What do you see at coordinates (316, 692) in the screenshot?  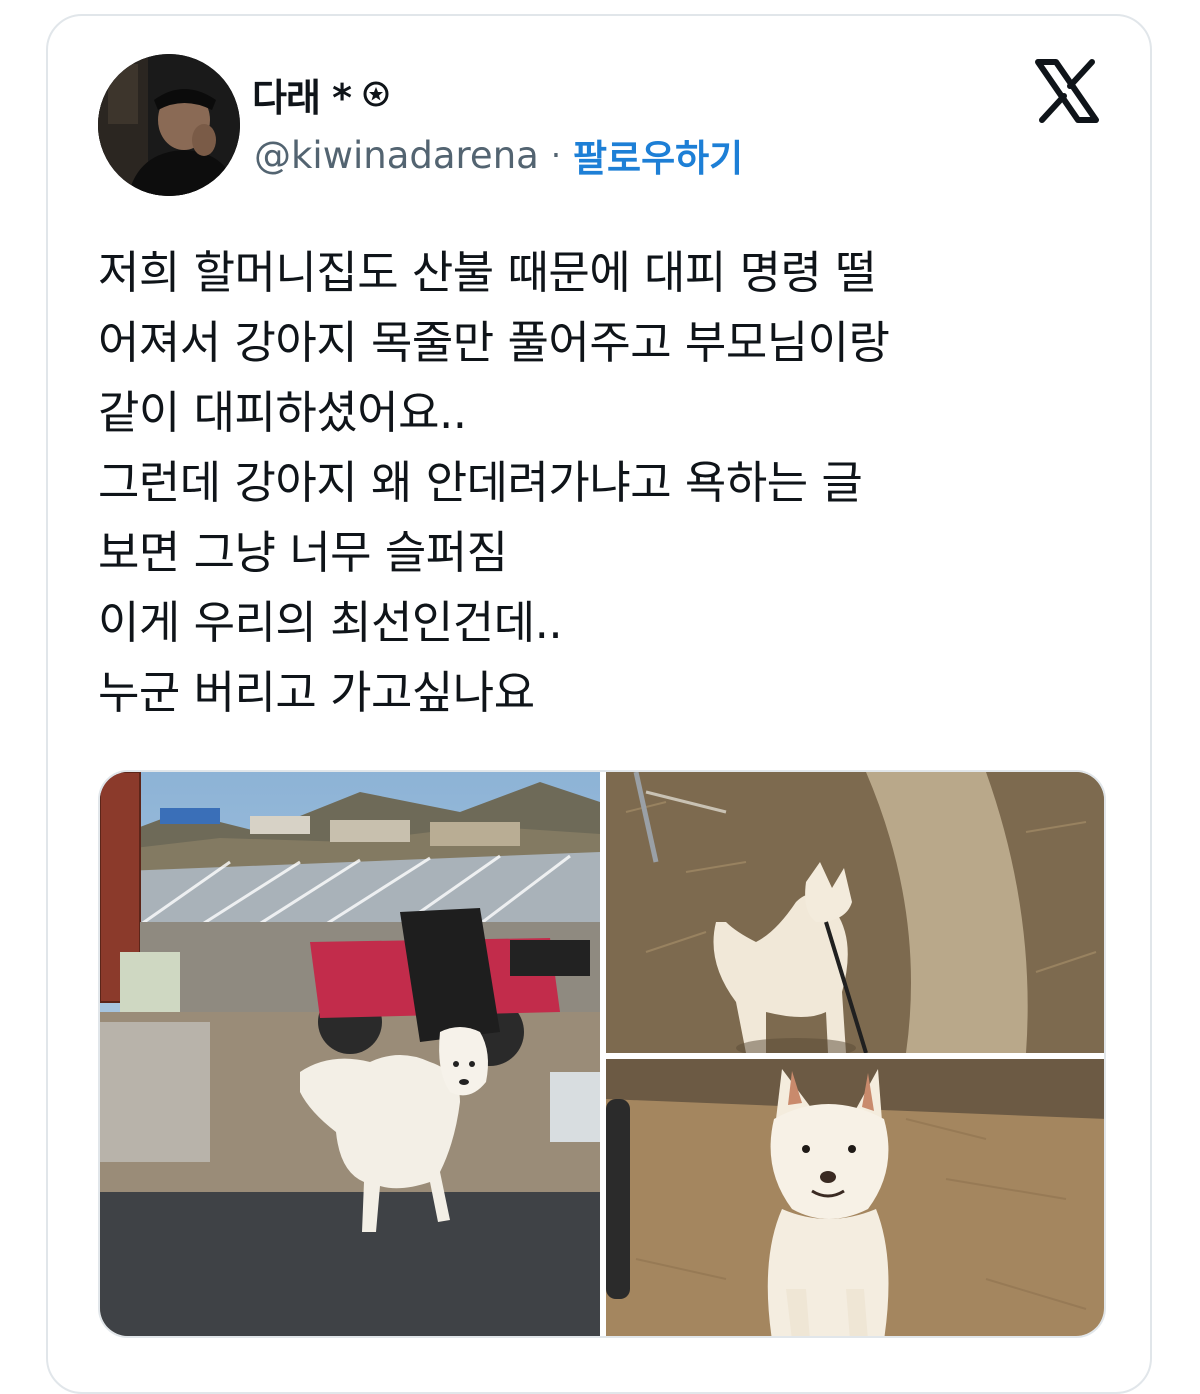 I see `tweet-line: 누군 버리고 가고싶나요` at bounding box center [316, 692].